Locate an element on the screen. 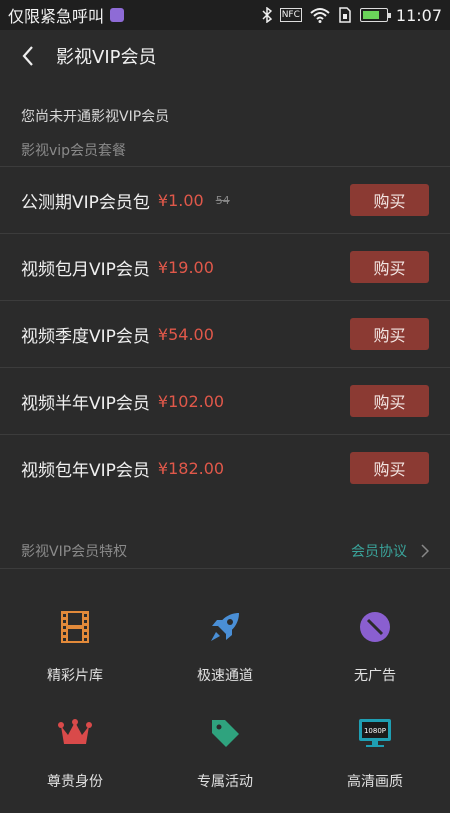 This screenshot has width=450, height=813. package-name: 视频包月VIP会员 is located at coordinates (85, 269).